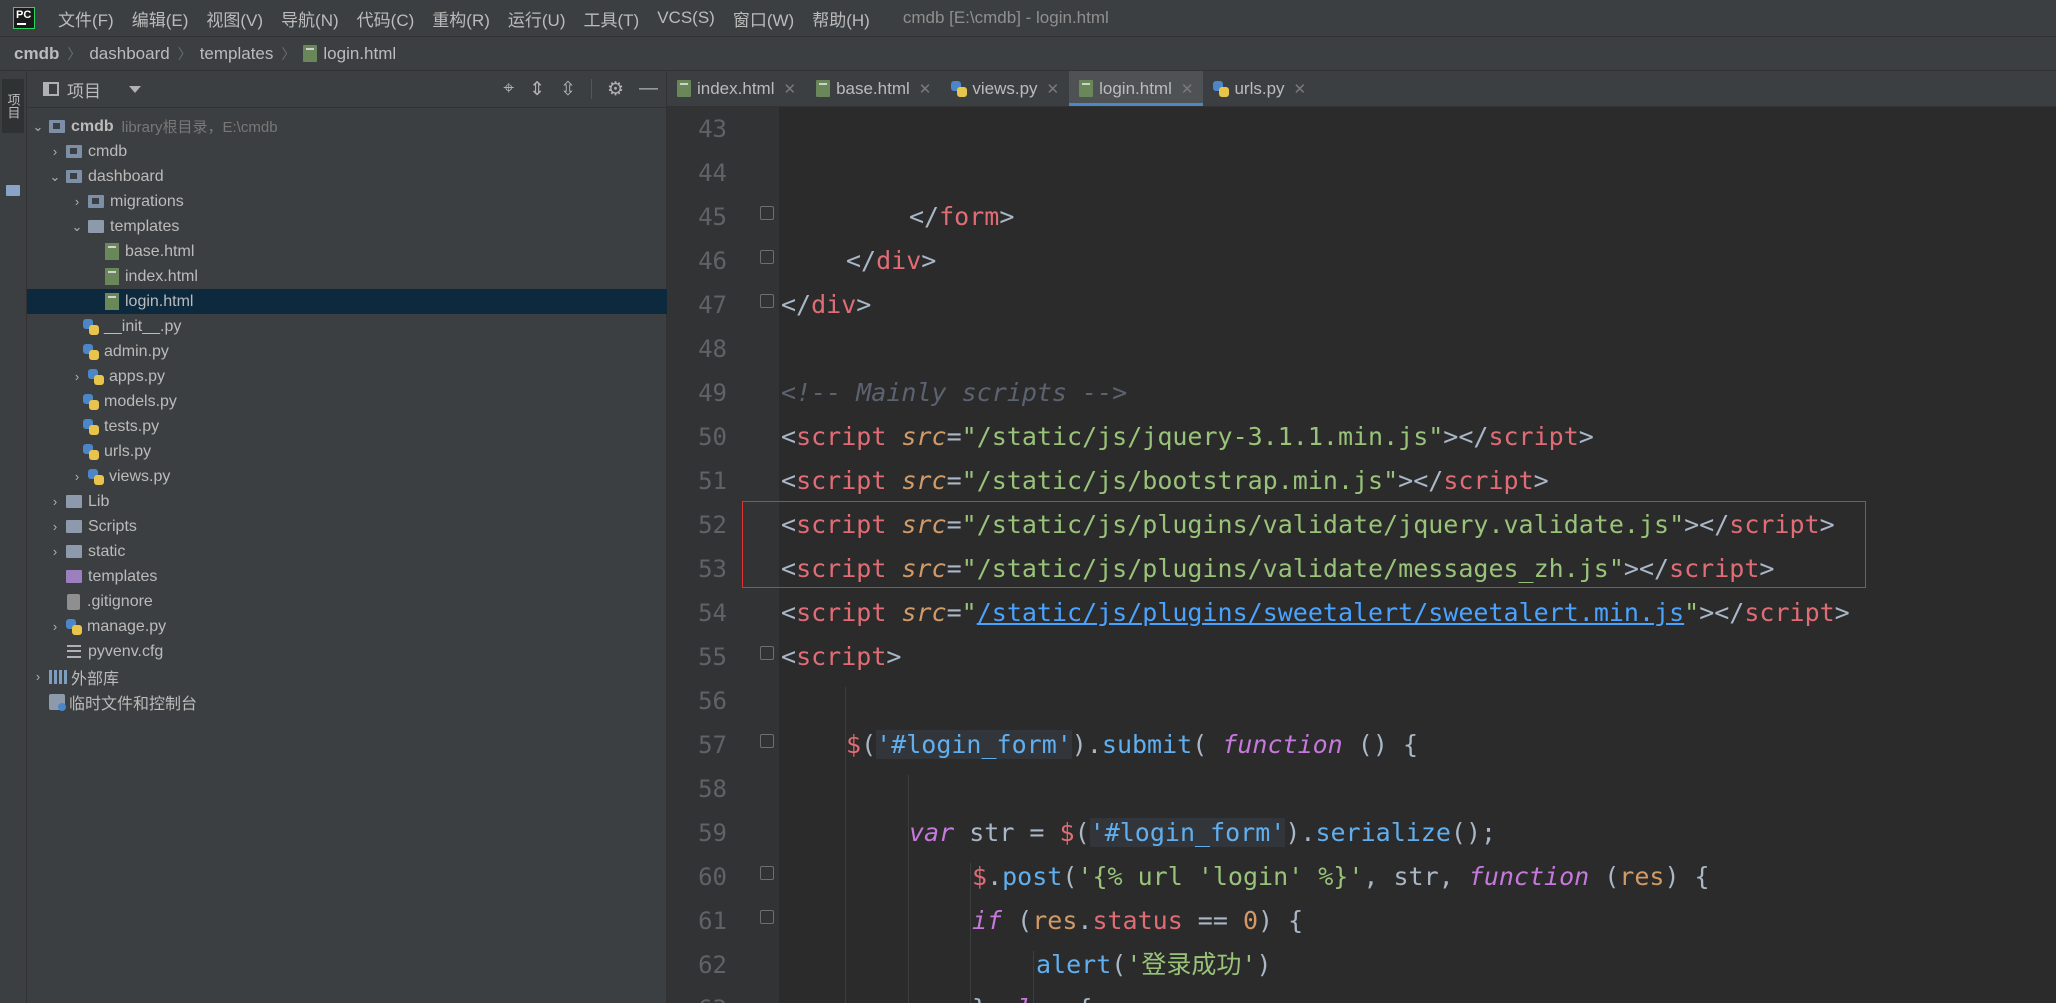  Describe the element at coordinates (580, 89) in the screenshot. I see `project-panel-toolbar: ⌖ ⇕ ⇳ ⚙ —` at that location.